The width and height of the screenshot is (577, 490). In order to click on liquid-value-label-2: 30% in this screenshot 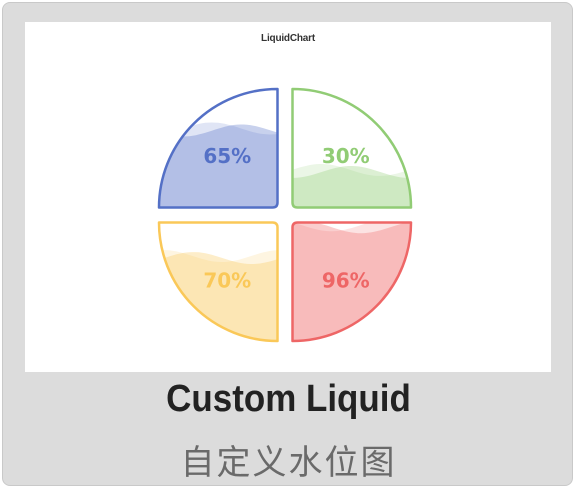, I will do `click(346, 156)`.